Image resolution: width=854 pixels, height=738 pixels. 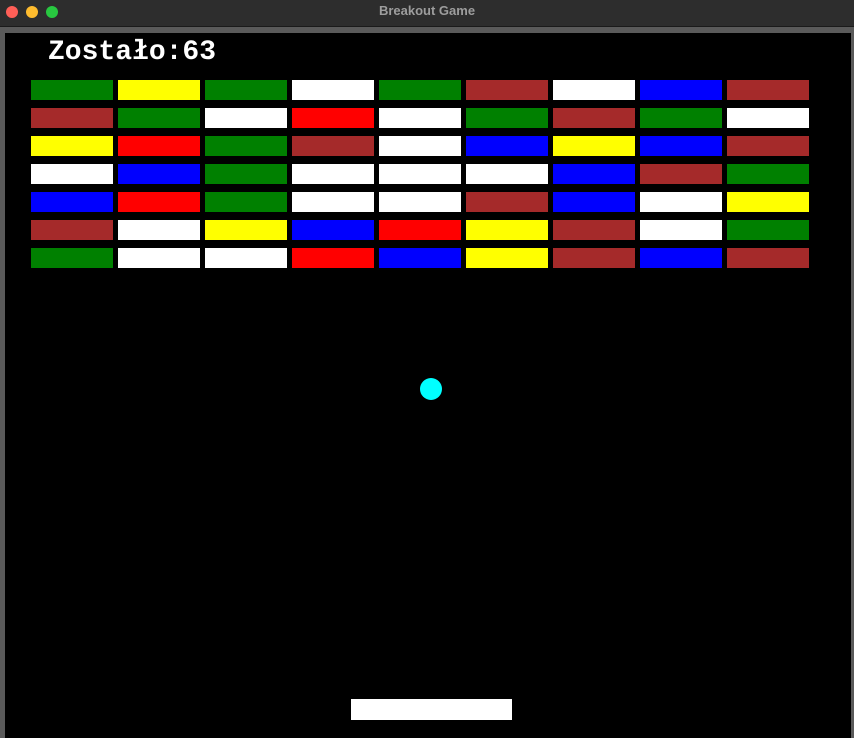 What do you see at coordinates (427, 10) in the screenshot?
I see `window-title: Breakout Game` at bounding box center [427, 10].